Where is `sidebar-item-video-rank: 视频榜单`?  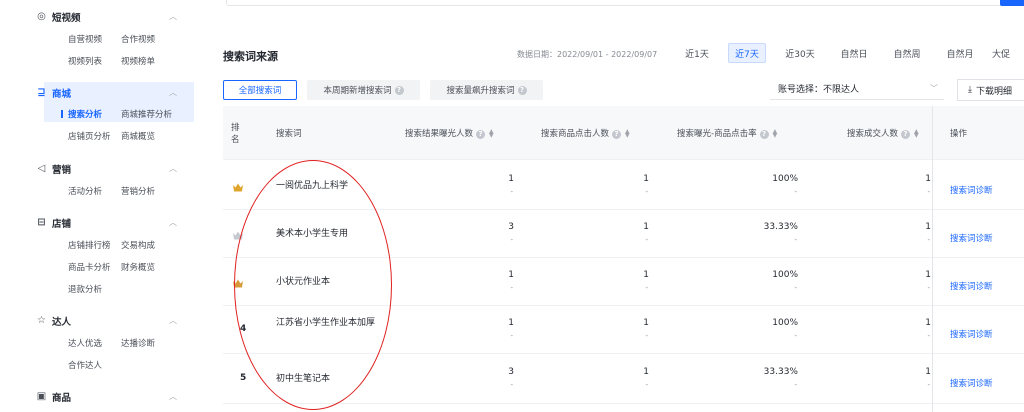 sidebar-item-video-rank: 视频榜单 is located at coordinates (138, 61).